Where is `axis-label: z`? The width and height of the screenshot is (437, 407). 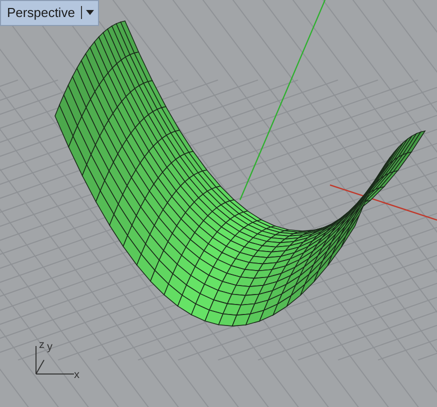 axis-label: z is located at coordinates (41, 345).